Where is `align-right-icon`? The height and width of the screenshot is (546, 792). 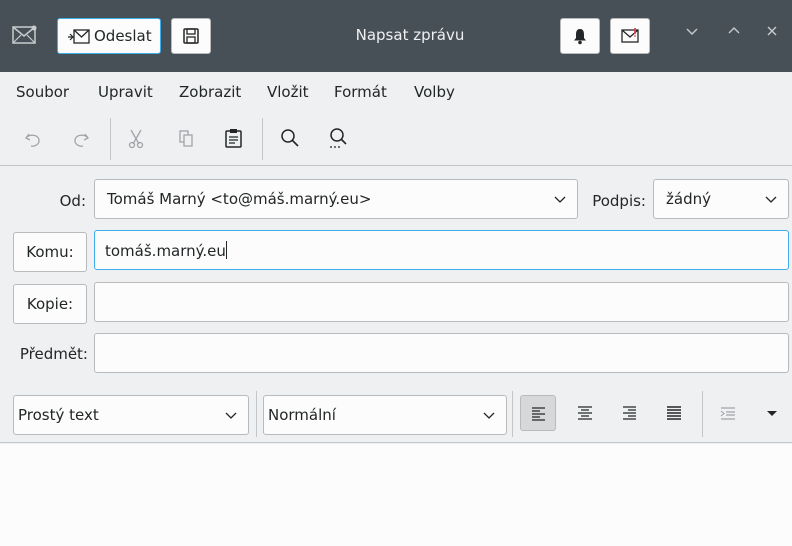 align-right-icon is located at coordinates (629, 413).